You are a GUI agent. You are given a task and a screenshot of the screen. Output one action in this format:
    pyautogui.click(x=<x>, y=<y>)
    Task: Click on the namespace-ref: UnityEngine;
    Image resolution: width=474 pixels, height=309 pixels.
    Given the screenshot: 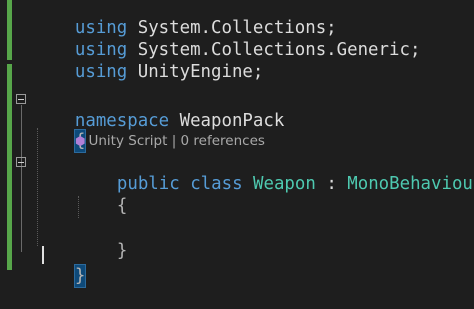 What is the action you would take?
    pyautogui.click(x=195, y=72)
    